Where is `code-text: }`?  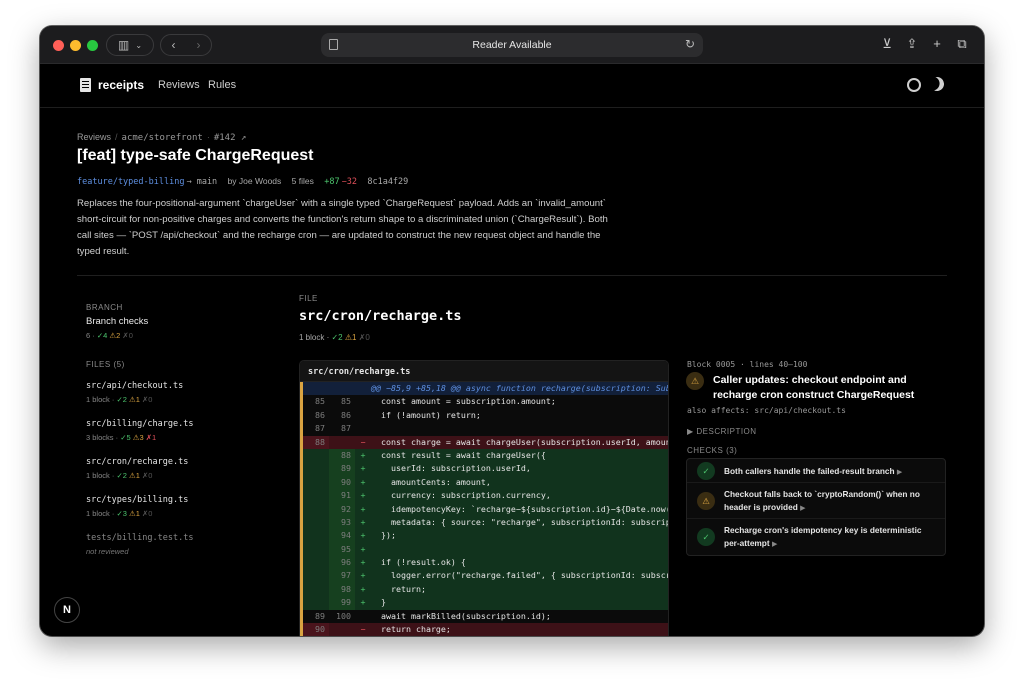
code-text: } is located at coordinates (378, 602).